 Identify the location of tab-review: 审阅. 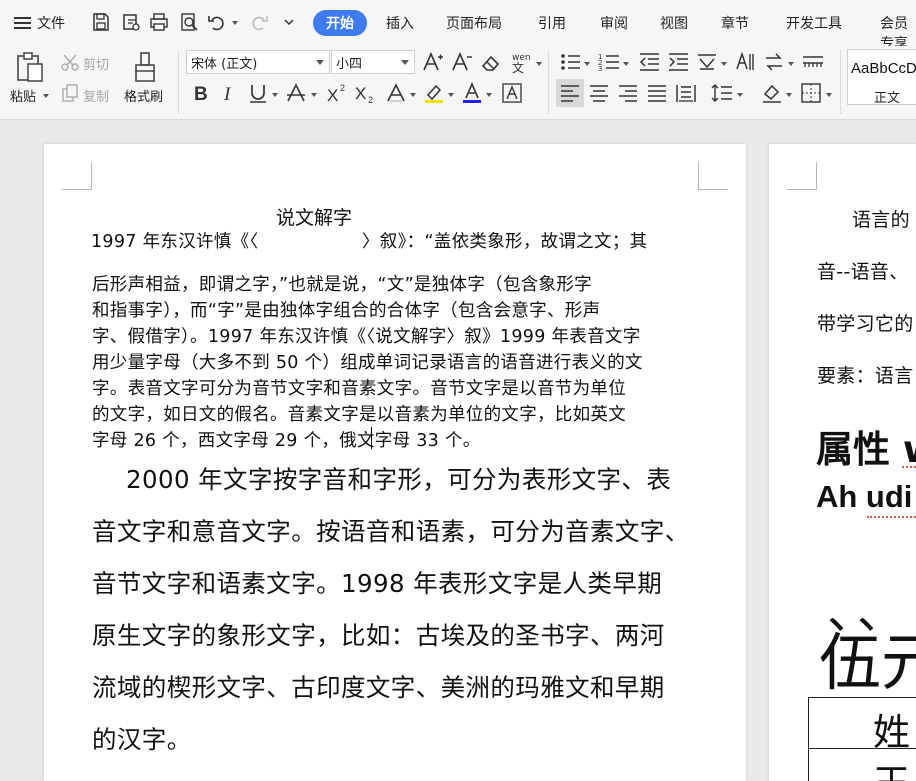
(614, 23).